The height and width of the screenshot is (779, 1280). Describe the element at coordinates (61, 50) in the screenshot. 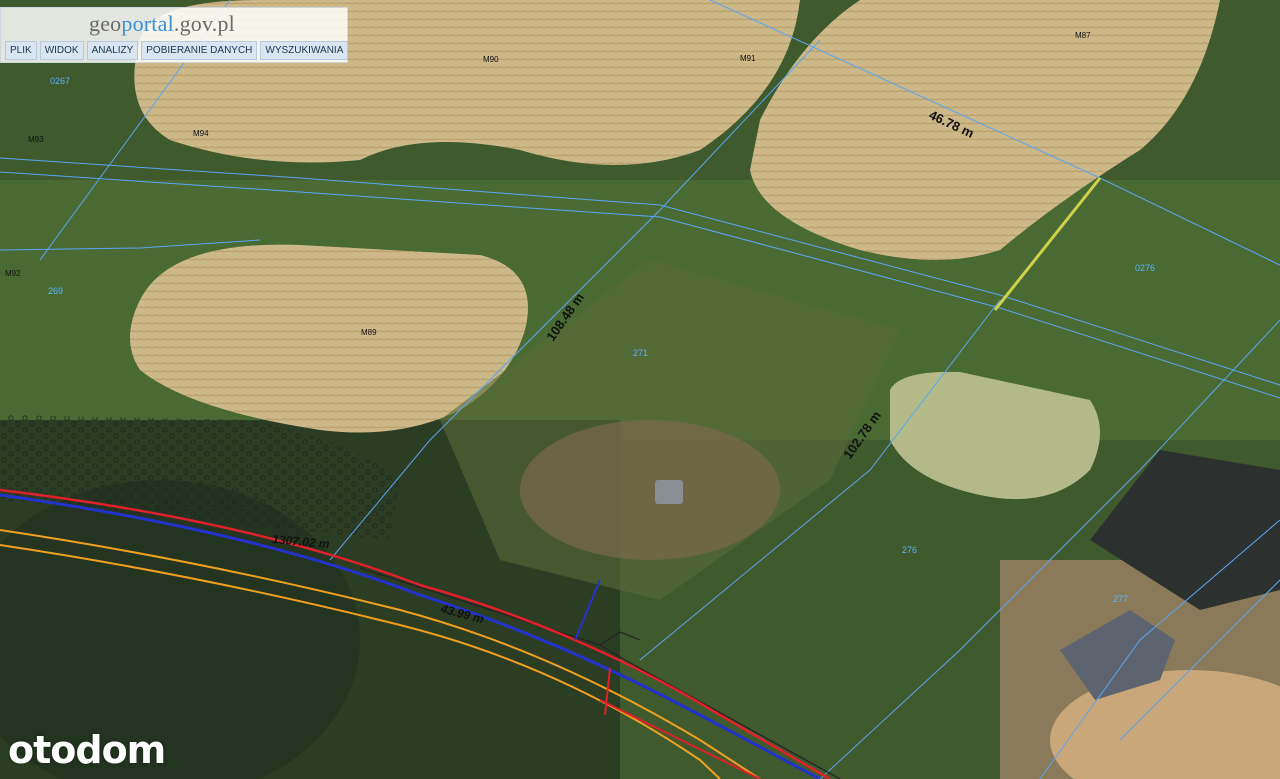

I see `menu-item-widok: WIDOK` at that location.